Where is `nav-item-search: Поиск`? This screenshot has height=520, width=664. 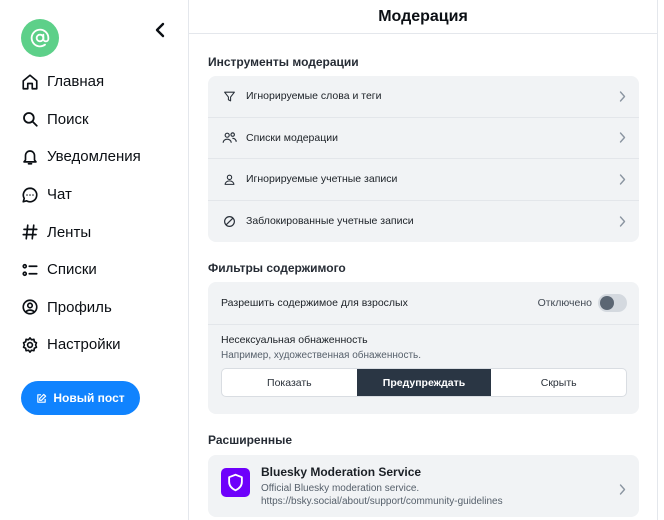 nav-item-search: Поиск is located at coordinates (80, 120).